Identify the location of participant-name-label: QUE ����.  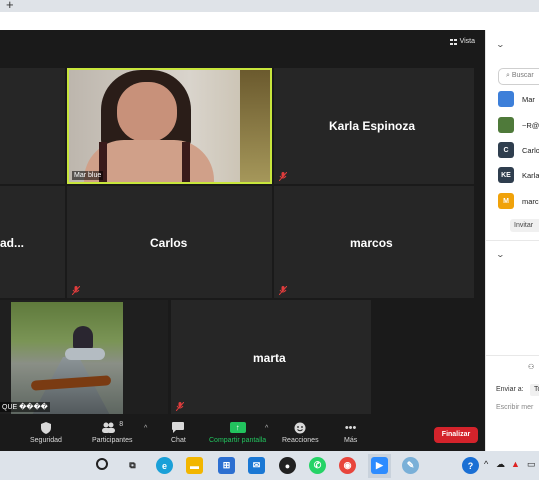
(25, 407).